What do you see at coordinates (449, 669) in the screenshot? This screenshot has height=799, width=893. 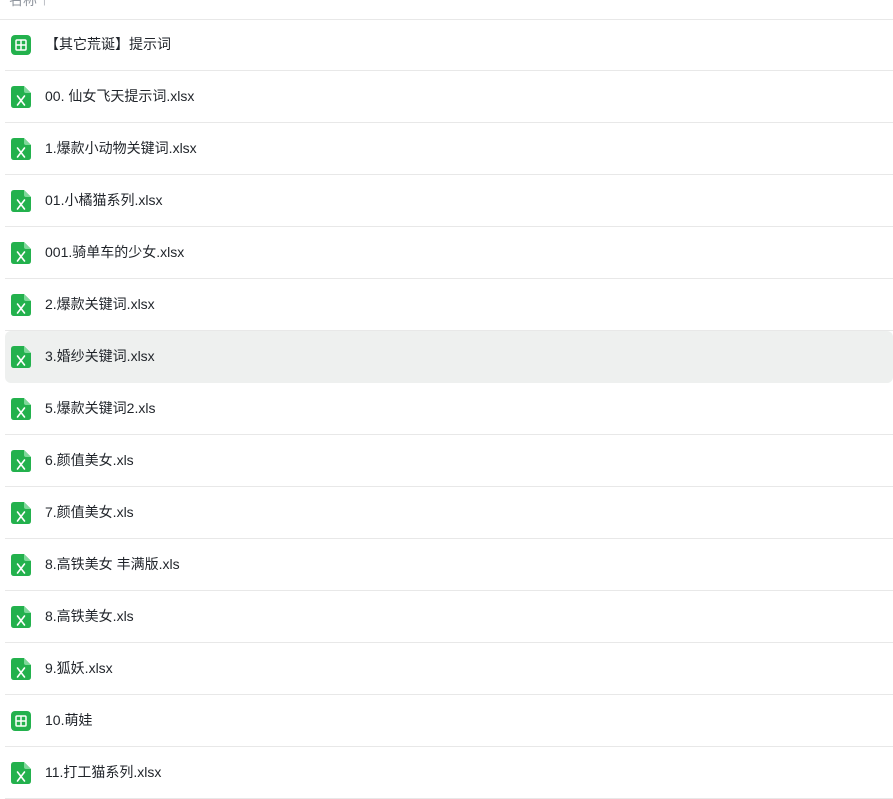 I see `file-row: 9.狐妖.xlsx` at bounding box center [449, 669].